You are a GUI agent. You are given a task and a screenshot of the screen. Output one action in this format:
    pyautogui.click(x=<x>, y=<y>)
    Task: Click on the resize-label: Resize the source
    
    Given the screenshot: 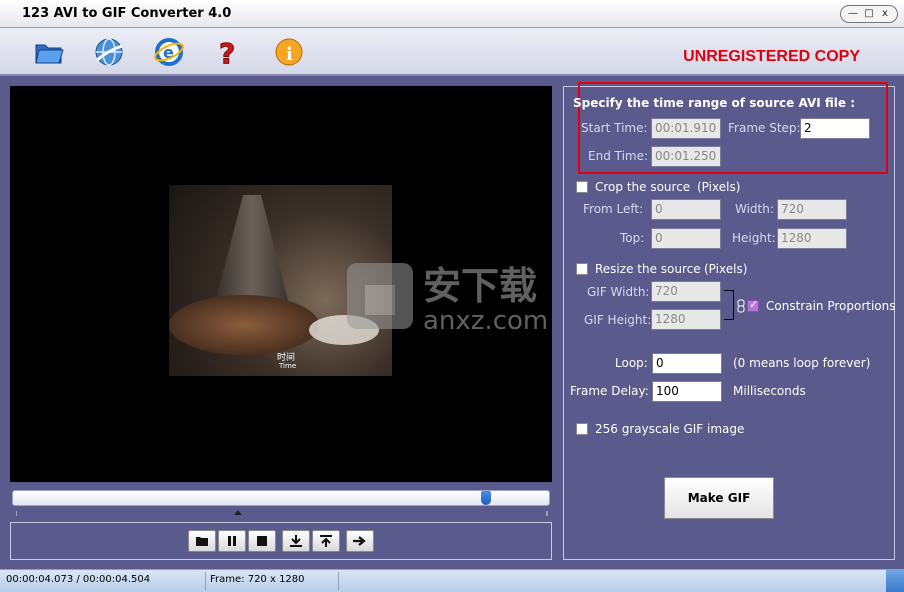 What is the action you would take?
    pyautogui.click(x=648, y=269)
    